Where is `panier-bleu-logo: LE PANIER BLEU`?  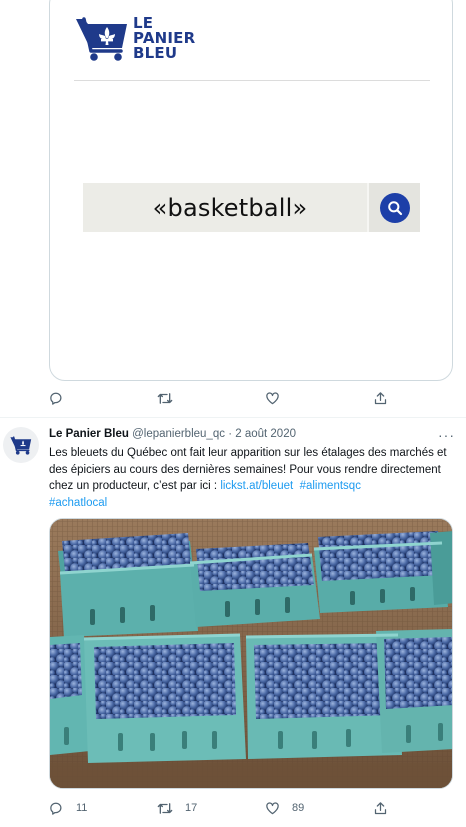 panier-bleu-logo: LE PANIER BLEU is located at coordinates (155, 38).